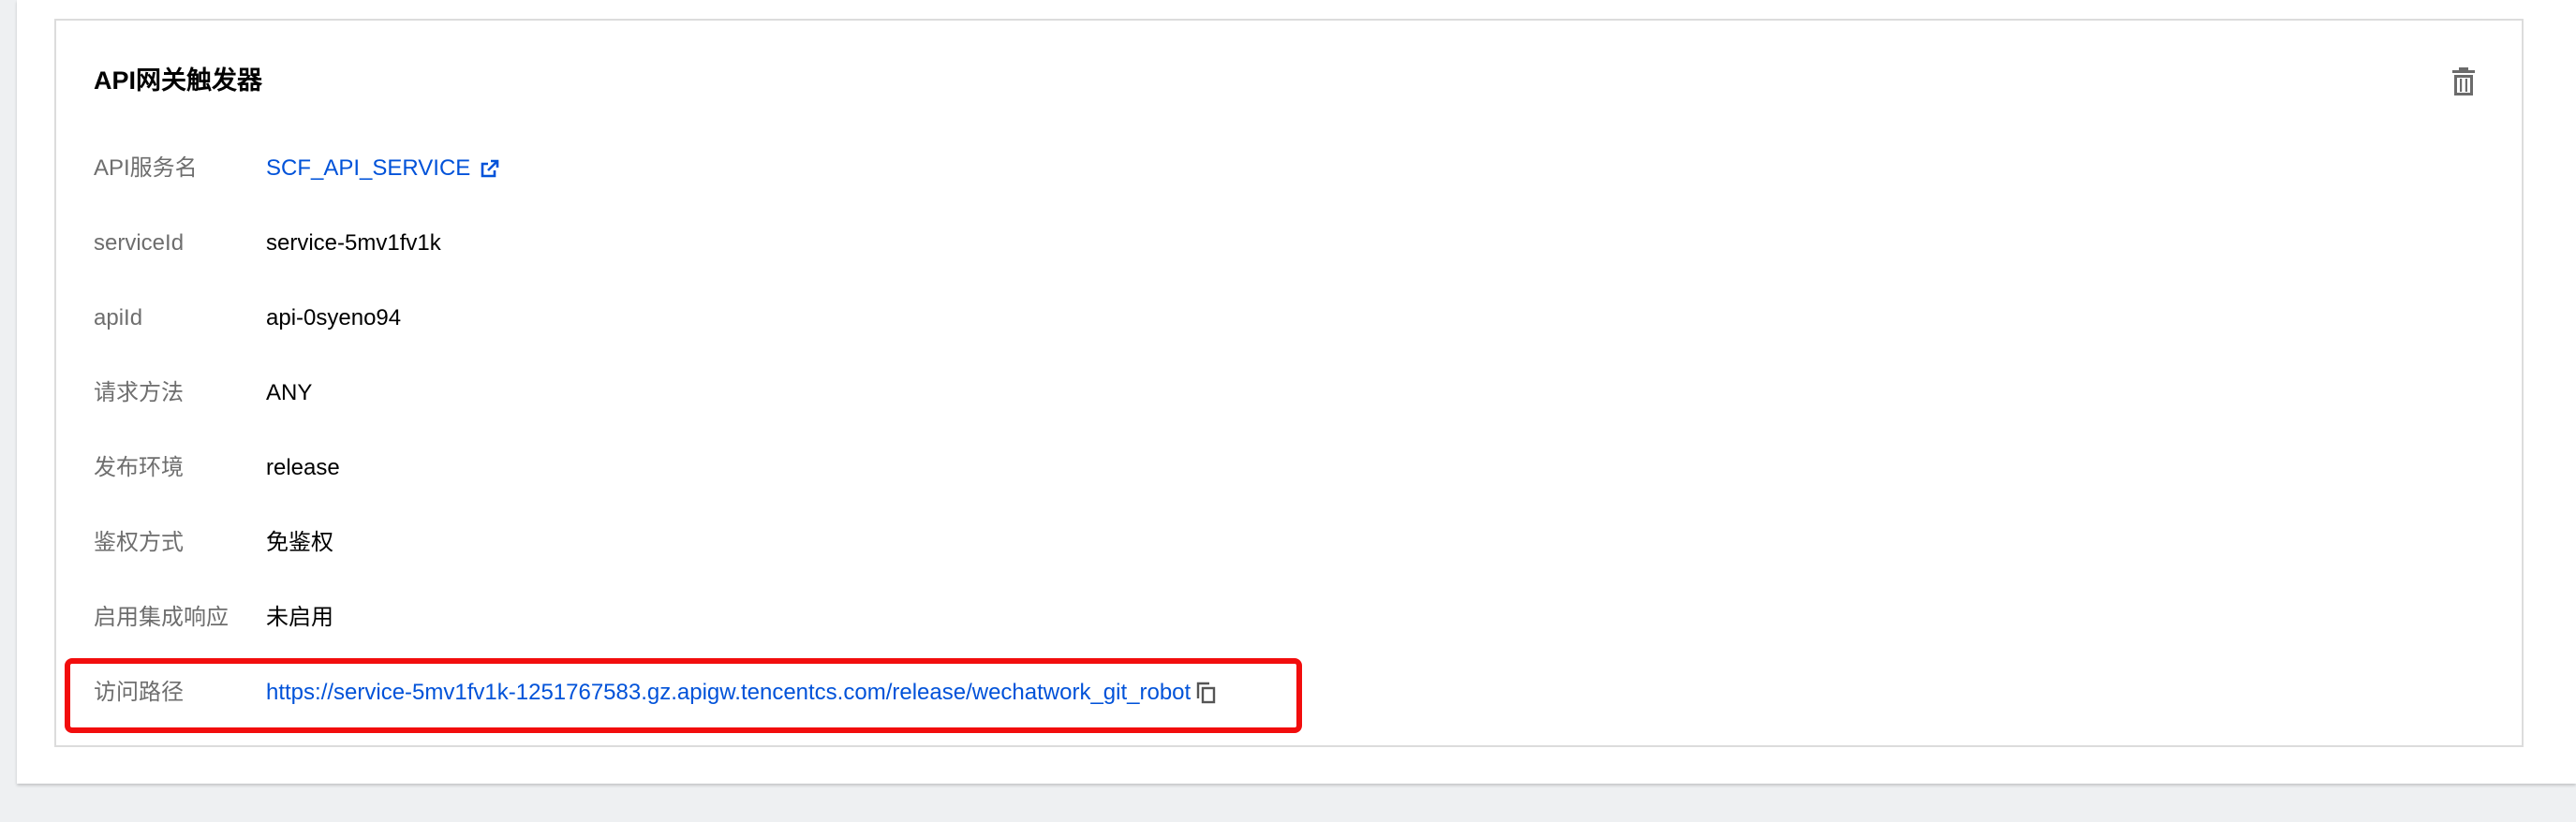  I want to click on field-value-api-service-name: SCF_API_SERVICE, so click(383, 168).